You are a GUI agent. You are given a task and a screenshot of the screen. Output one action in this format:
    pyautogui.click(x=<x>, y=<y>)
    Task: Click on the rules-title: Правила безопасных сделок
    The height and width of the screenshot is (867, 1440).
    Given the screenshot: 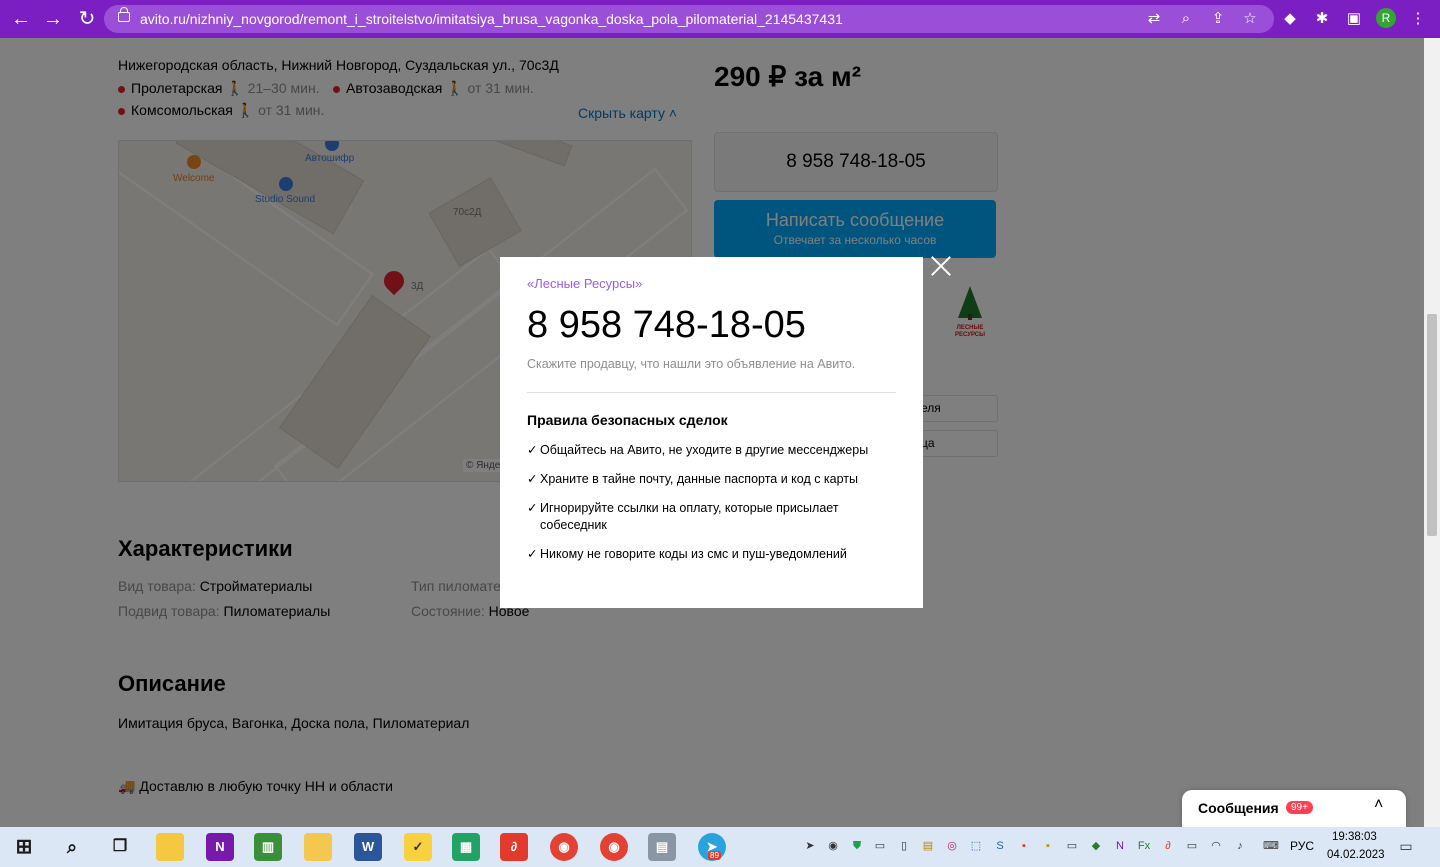 What is the action you would take?
    pyautogui.click(x=627, y=420)
    